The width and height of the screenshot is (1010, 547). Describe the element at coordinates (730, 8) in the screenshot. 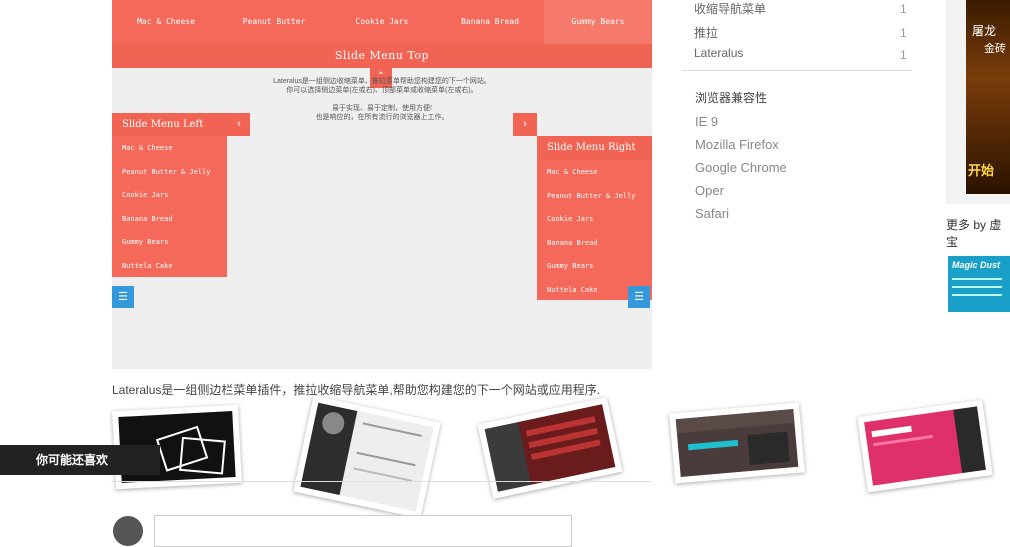

I see `tag-link: 收缩导航菜单` at that location.